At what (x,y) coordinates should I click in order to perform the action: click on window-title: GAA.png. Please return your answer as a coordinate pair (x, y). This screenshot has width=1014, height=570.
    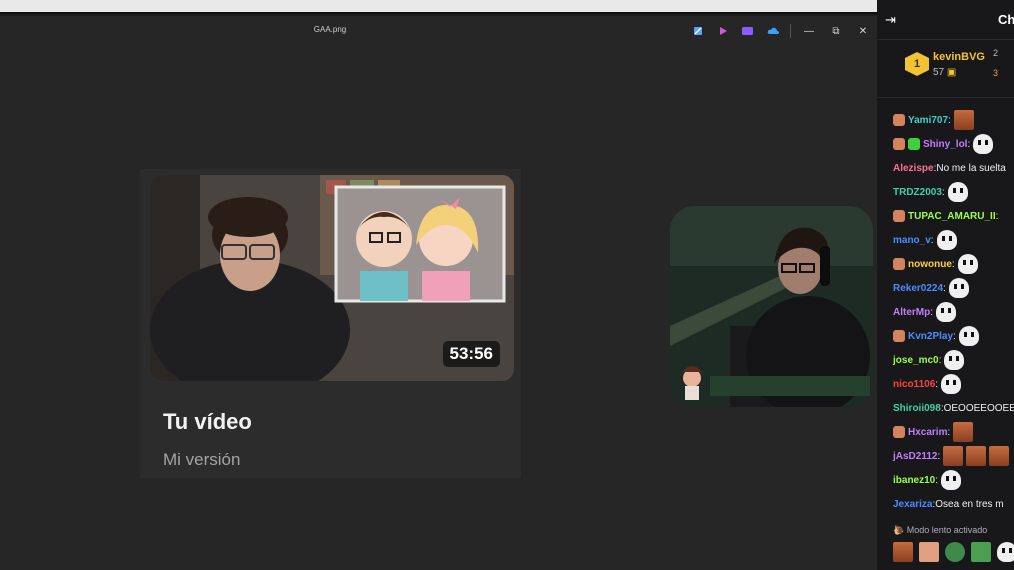
    Looking at the image, I should click on (330, 29).